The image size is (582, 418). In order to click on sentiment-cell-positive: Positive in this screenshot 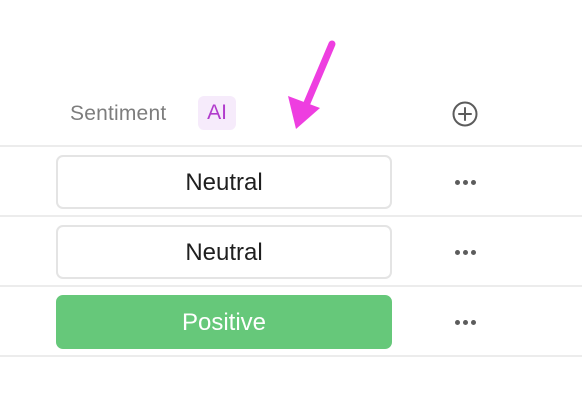, I will do `click(224, 322)`.